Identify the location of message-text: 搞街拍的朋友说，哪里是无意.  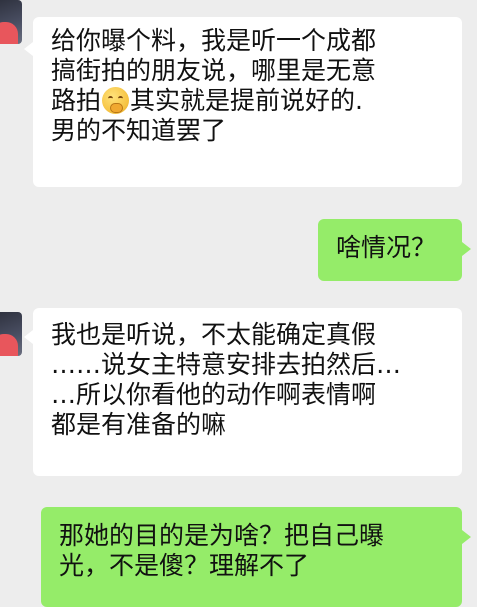
(214, 70).